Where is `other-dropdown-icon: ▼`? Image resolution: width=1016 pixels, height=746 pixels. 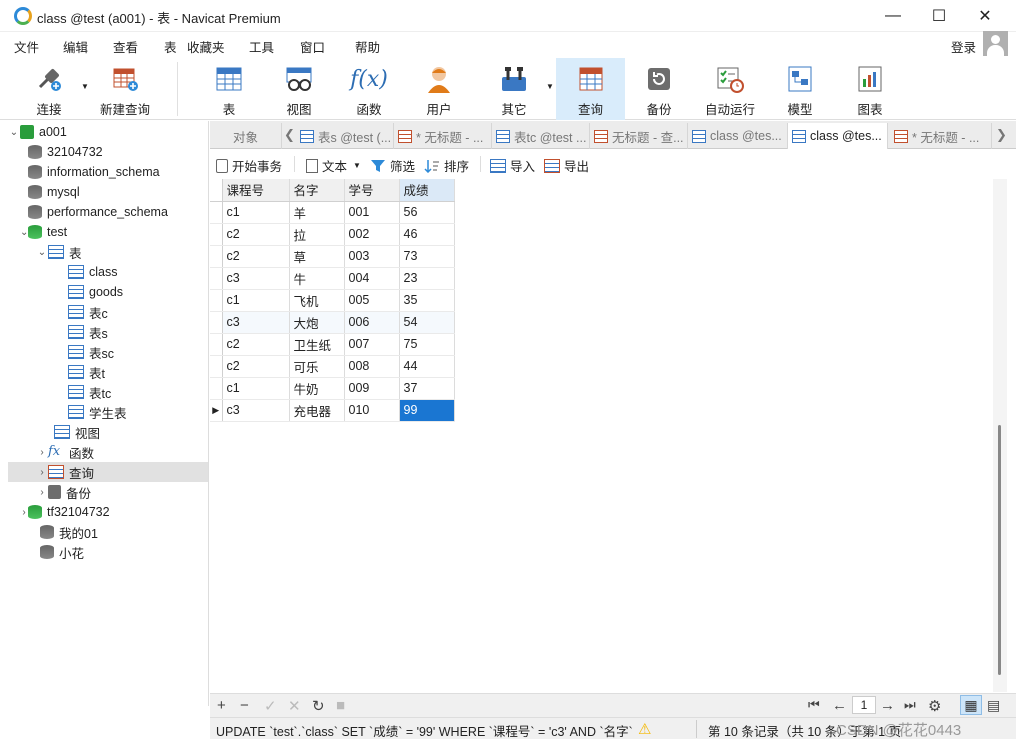 other-dropdown-icon: ▼ is located at coordinates (550, 86).